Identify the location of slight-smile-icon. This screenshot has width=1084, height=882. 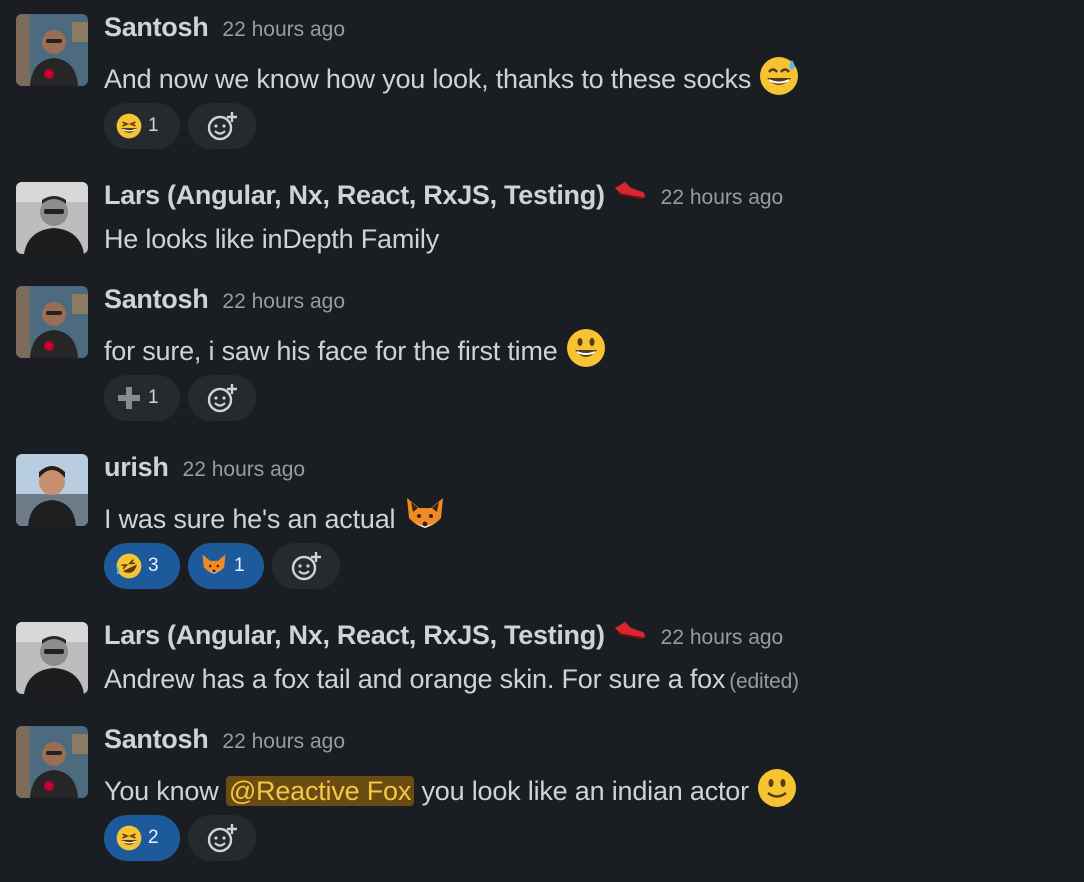
(777, 791).